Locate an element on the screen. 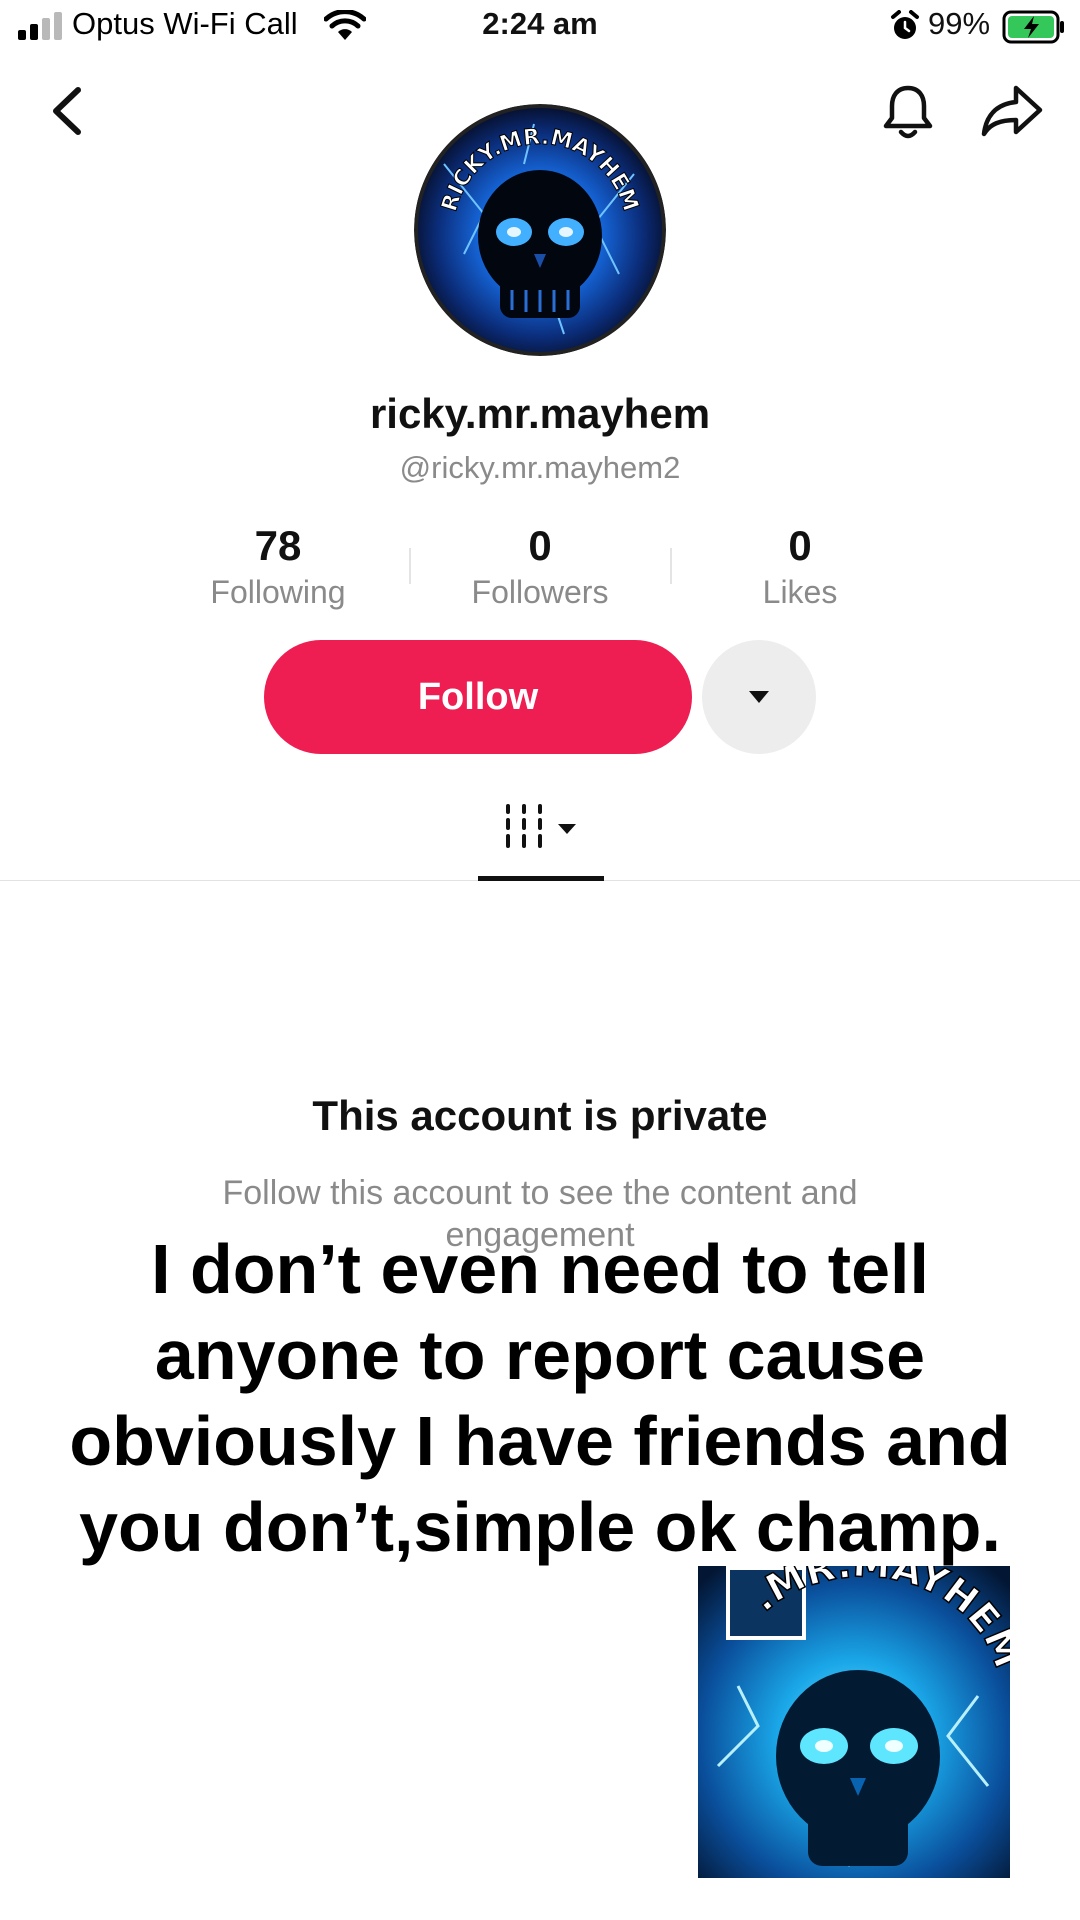 Image resolution: width=1080 pixels, height=1920 pixels. follow-button: Follow is located at coordinates (478, 697).